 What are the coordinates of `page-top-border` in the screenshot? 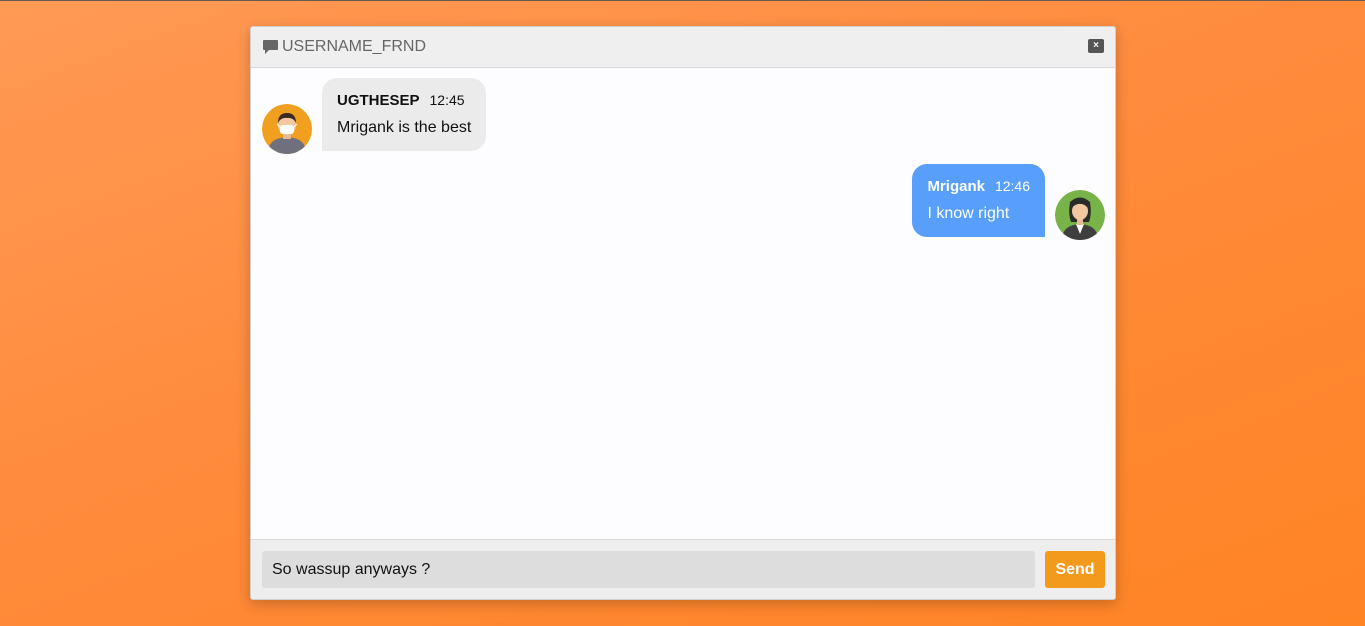 It's located at (682, 0).